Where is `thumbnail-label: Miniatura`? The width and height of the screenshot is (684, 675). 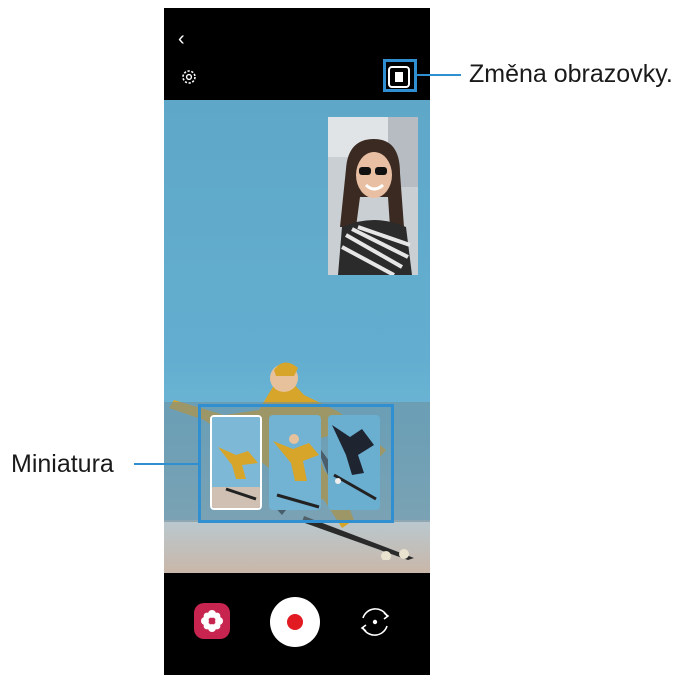 thumbnail-label: Miniatura is located at coordinates (62, 464).